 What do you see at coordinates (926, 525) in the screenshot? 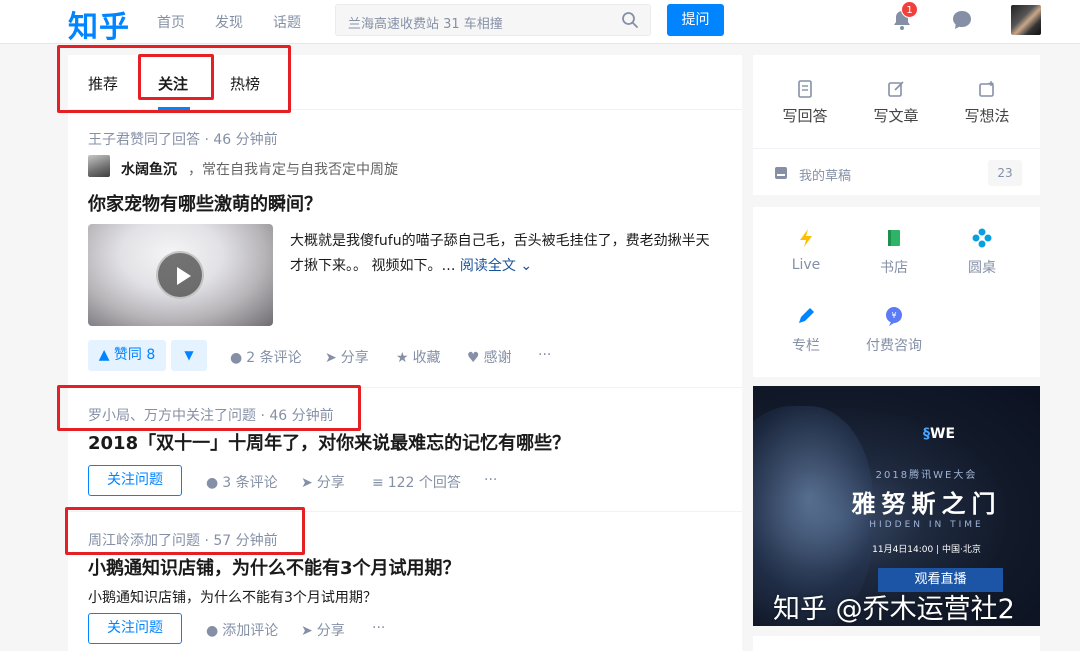
I see `ad-english: HIDDEN IN TIME` at bounding box center [926, 525].